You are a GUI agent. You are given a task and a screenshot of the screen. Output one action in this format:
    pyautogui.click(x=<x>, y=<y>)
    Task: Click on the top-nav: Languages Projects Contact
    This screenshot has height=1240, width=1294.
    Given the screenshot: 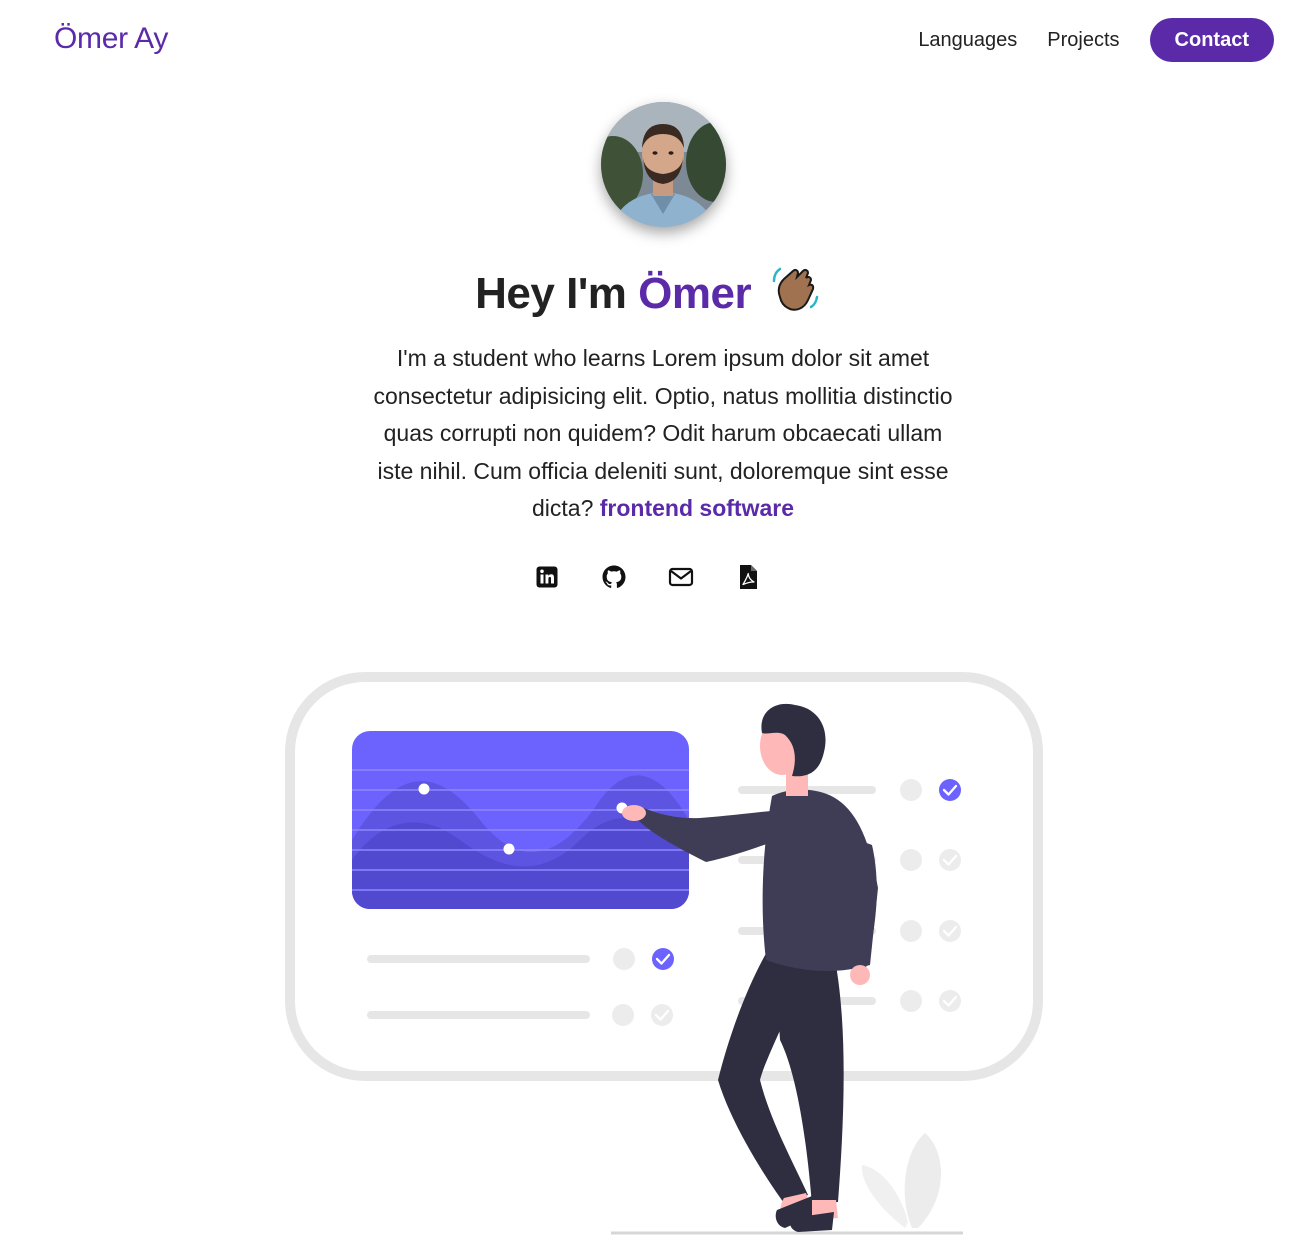 What is the action you would take?
    pyautogui.click(x=1081, y=40)
    